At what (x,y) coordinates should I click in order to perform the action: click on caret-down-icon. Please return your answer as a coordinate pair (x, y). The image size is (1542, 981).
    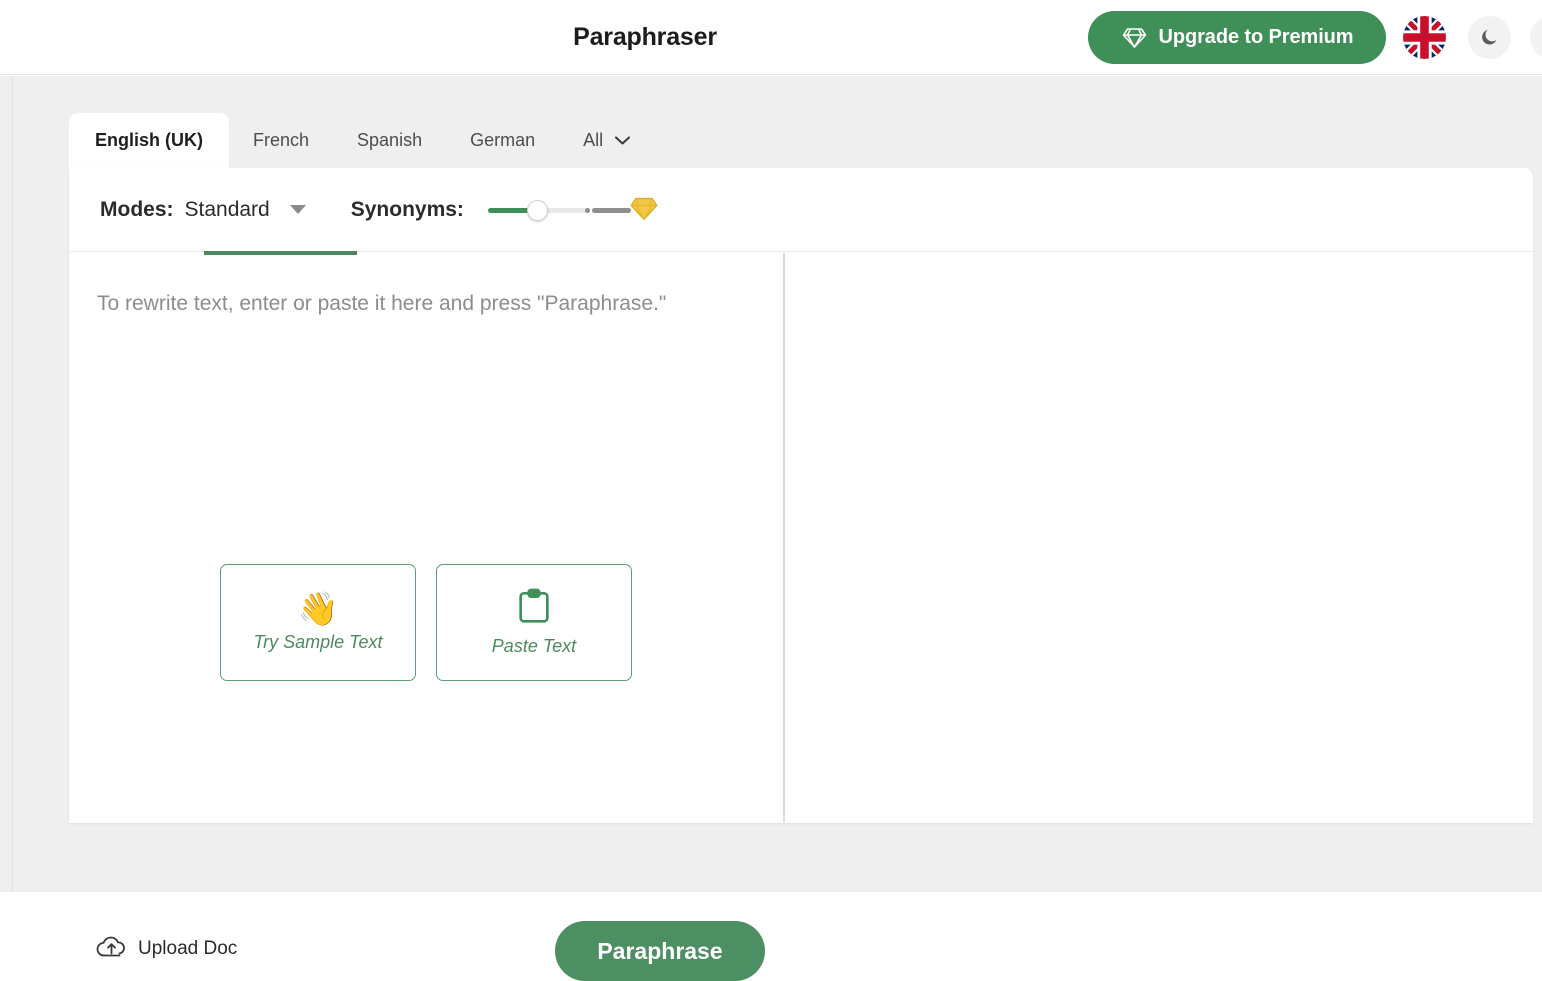
    Looking at the image, I should click on (297, 210).